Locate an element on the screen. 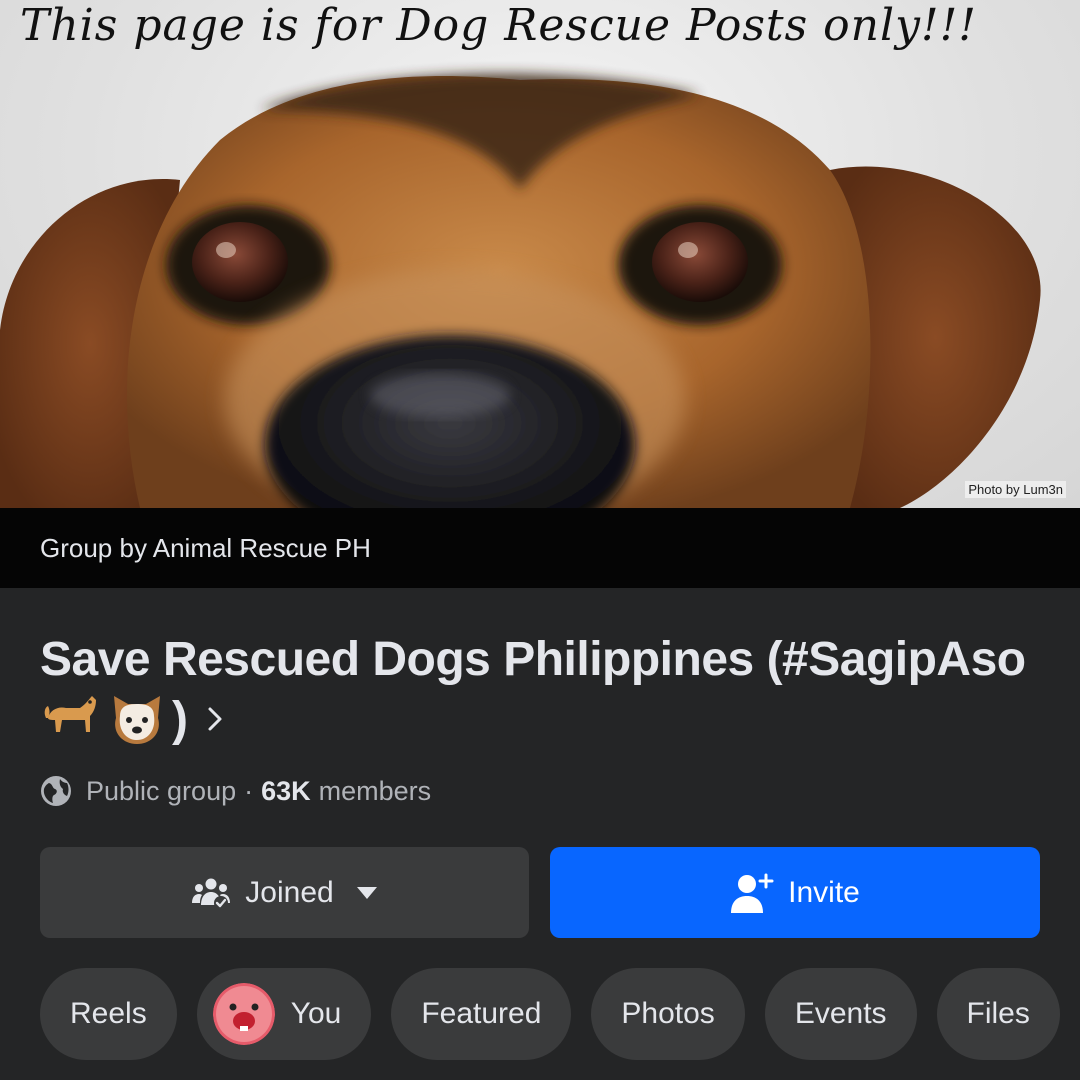  tab-label: Files is located at coordinates (998, 1013).